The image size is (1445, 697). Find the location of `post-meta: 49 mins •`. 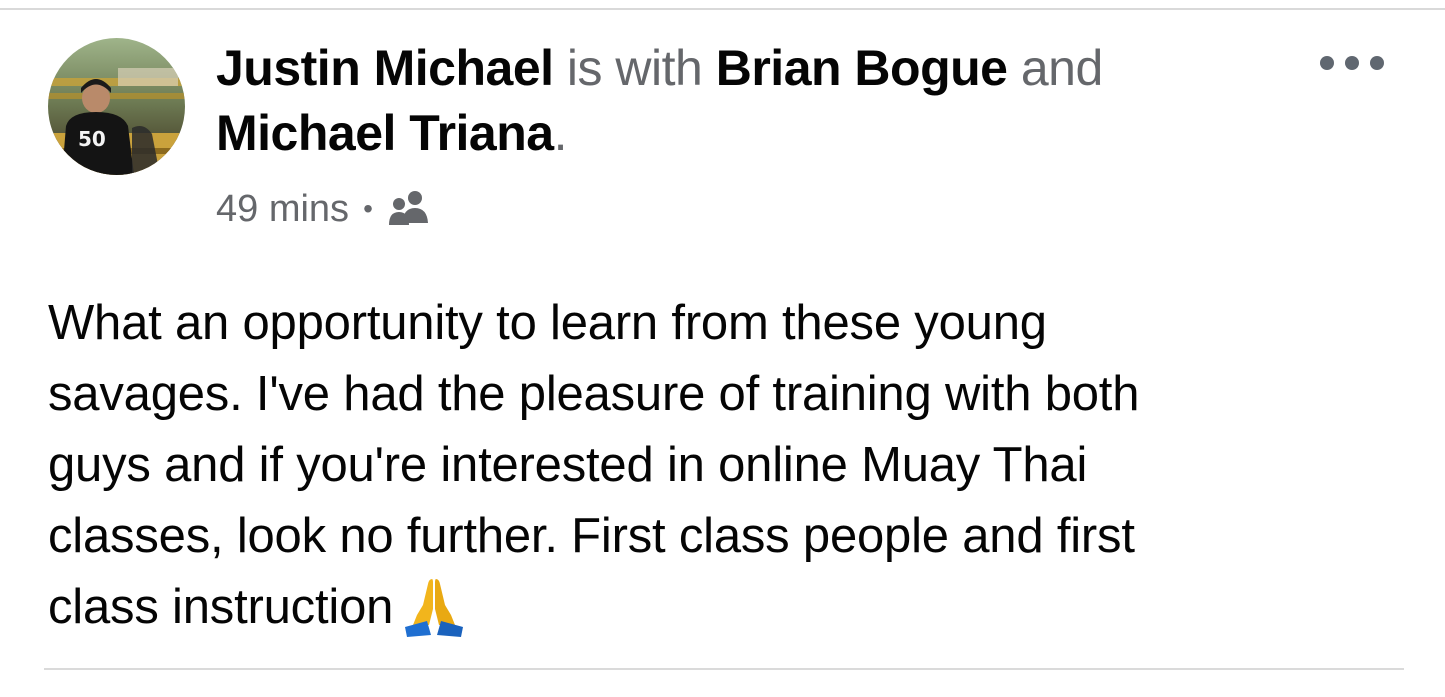

post-meta: 49 mins • is located at coordinates (324, 209).